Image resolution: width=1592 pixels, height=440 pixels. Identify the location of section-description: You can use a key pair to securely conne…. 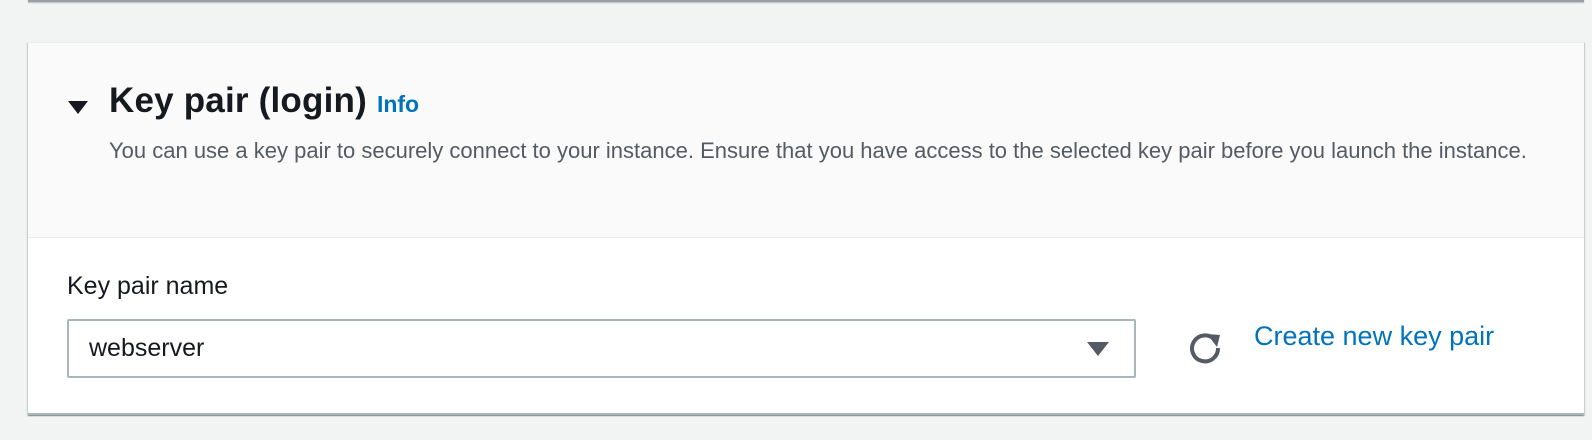
(818, 150).